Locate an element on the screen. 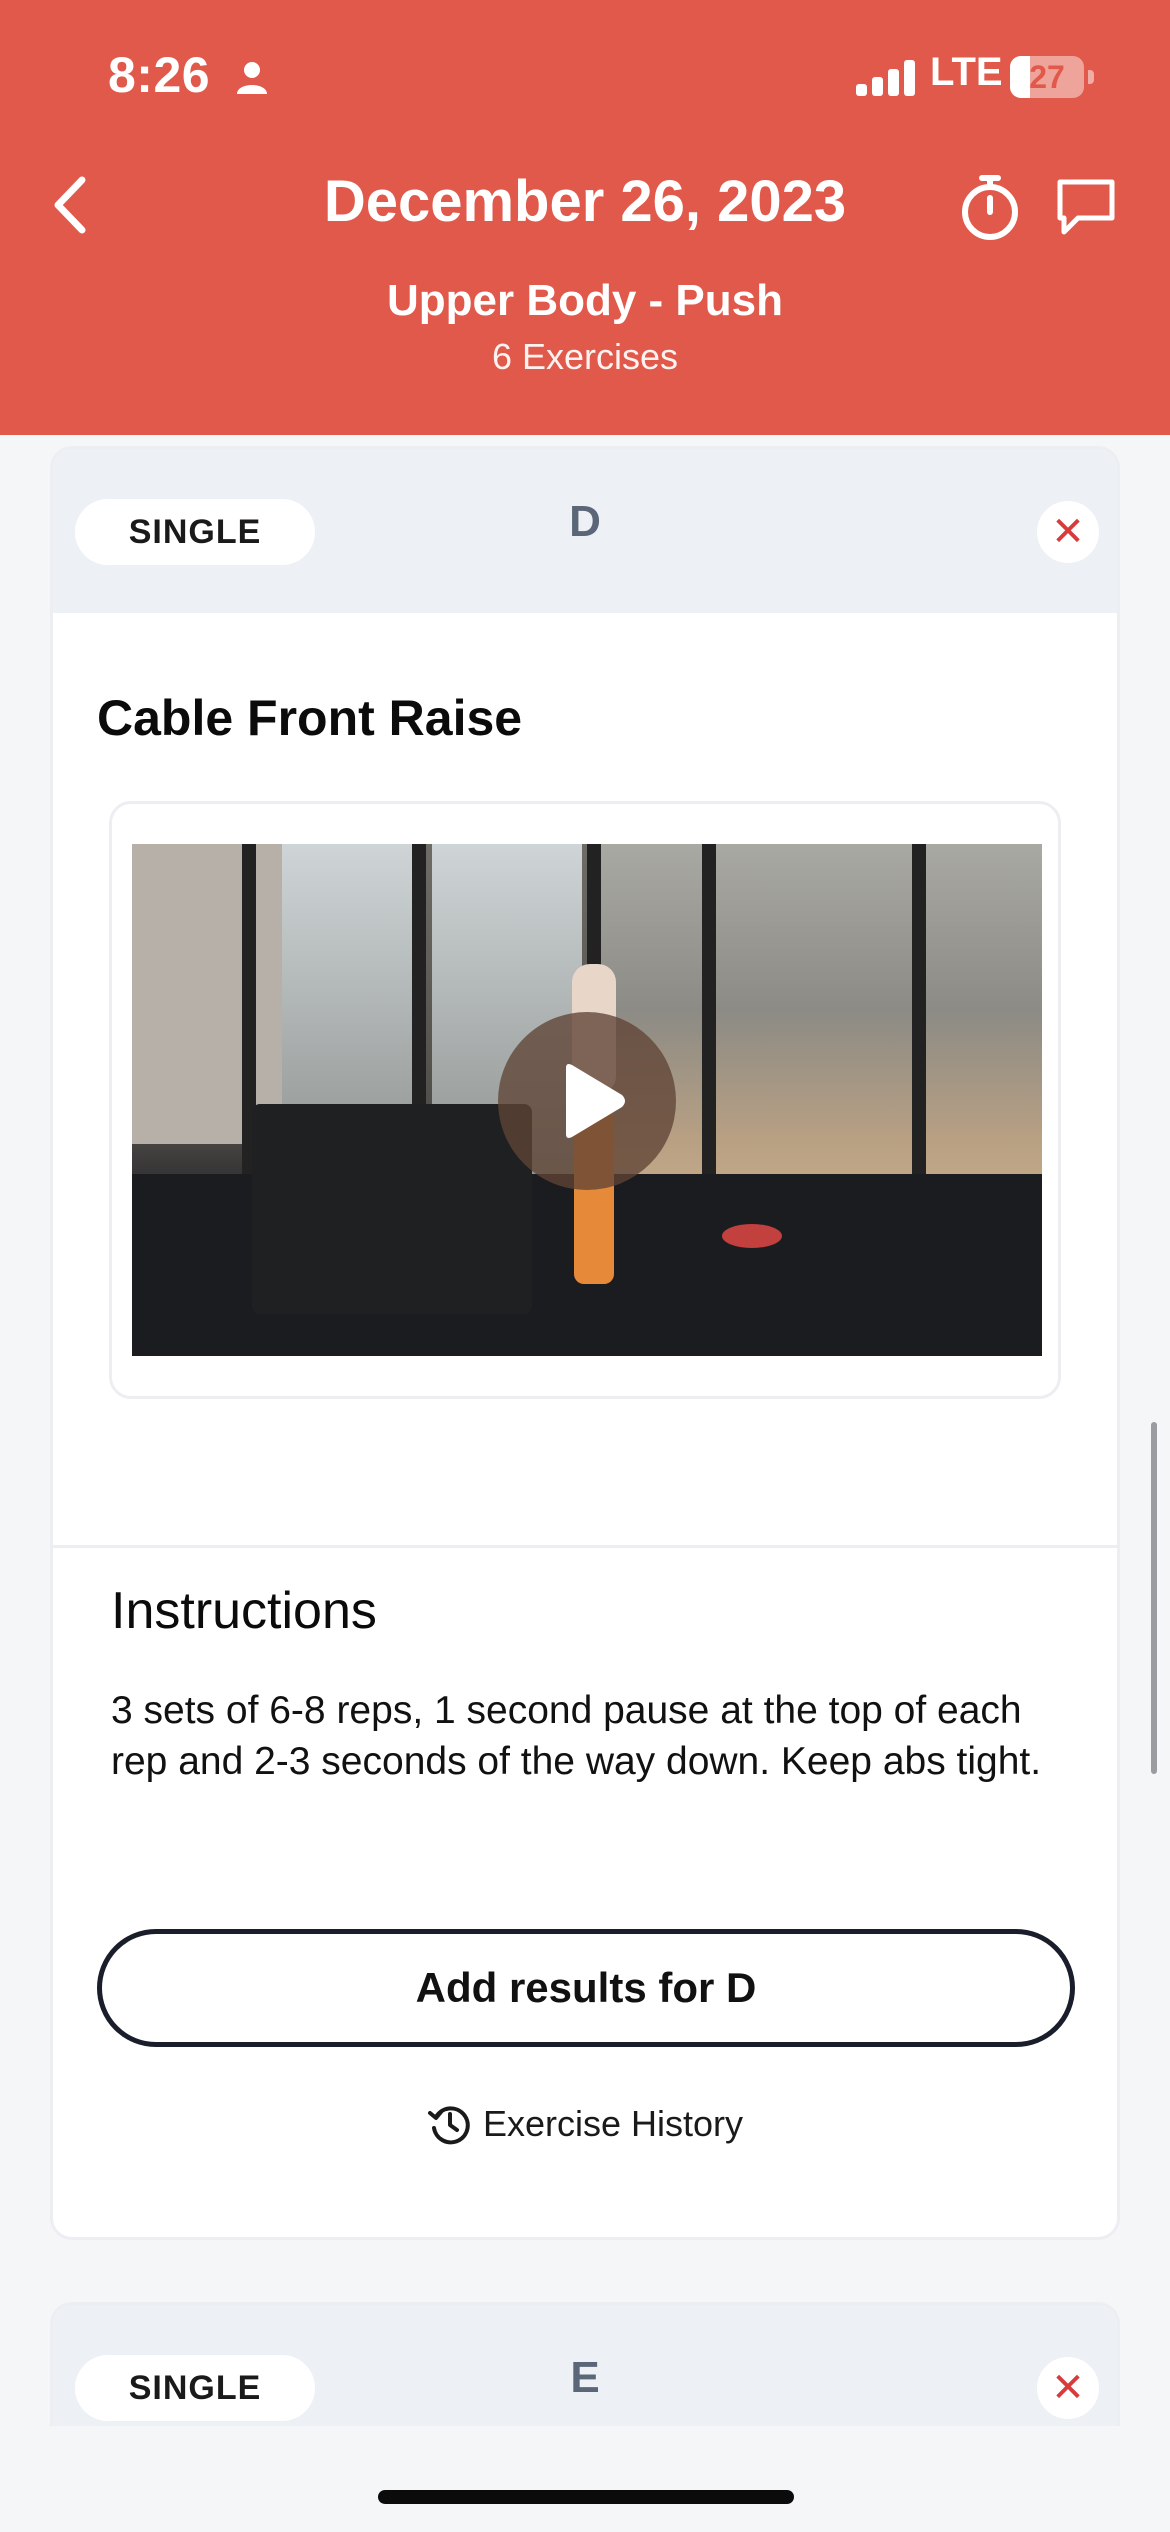 The image size is (1170, 2532). exercise-letter: E is located at coordinates (585, 2377).